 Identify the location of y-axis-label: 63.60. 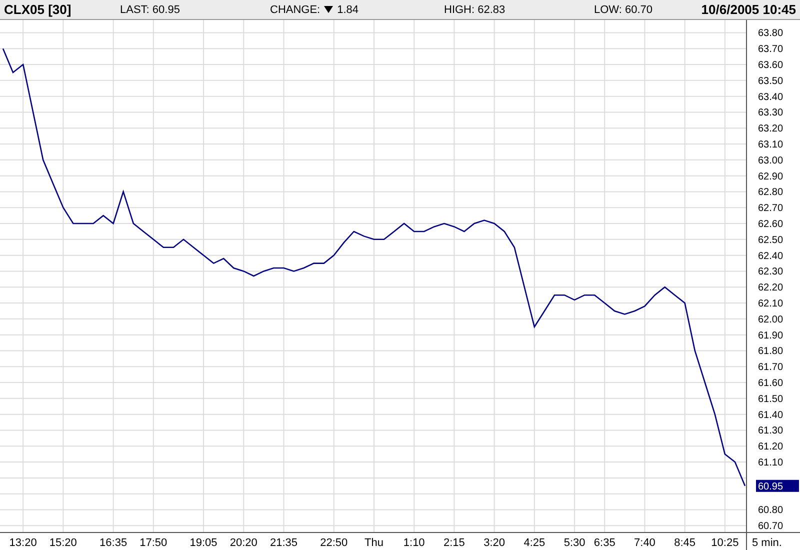
(771, 66).